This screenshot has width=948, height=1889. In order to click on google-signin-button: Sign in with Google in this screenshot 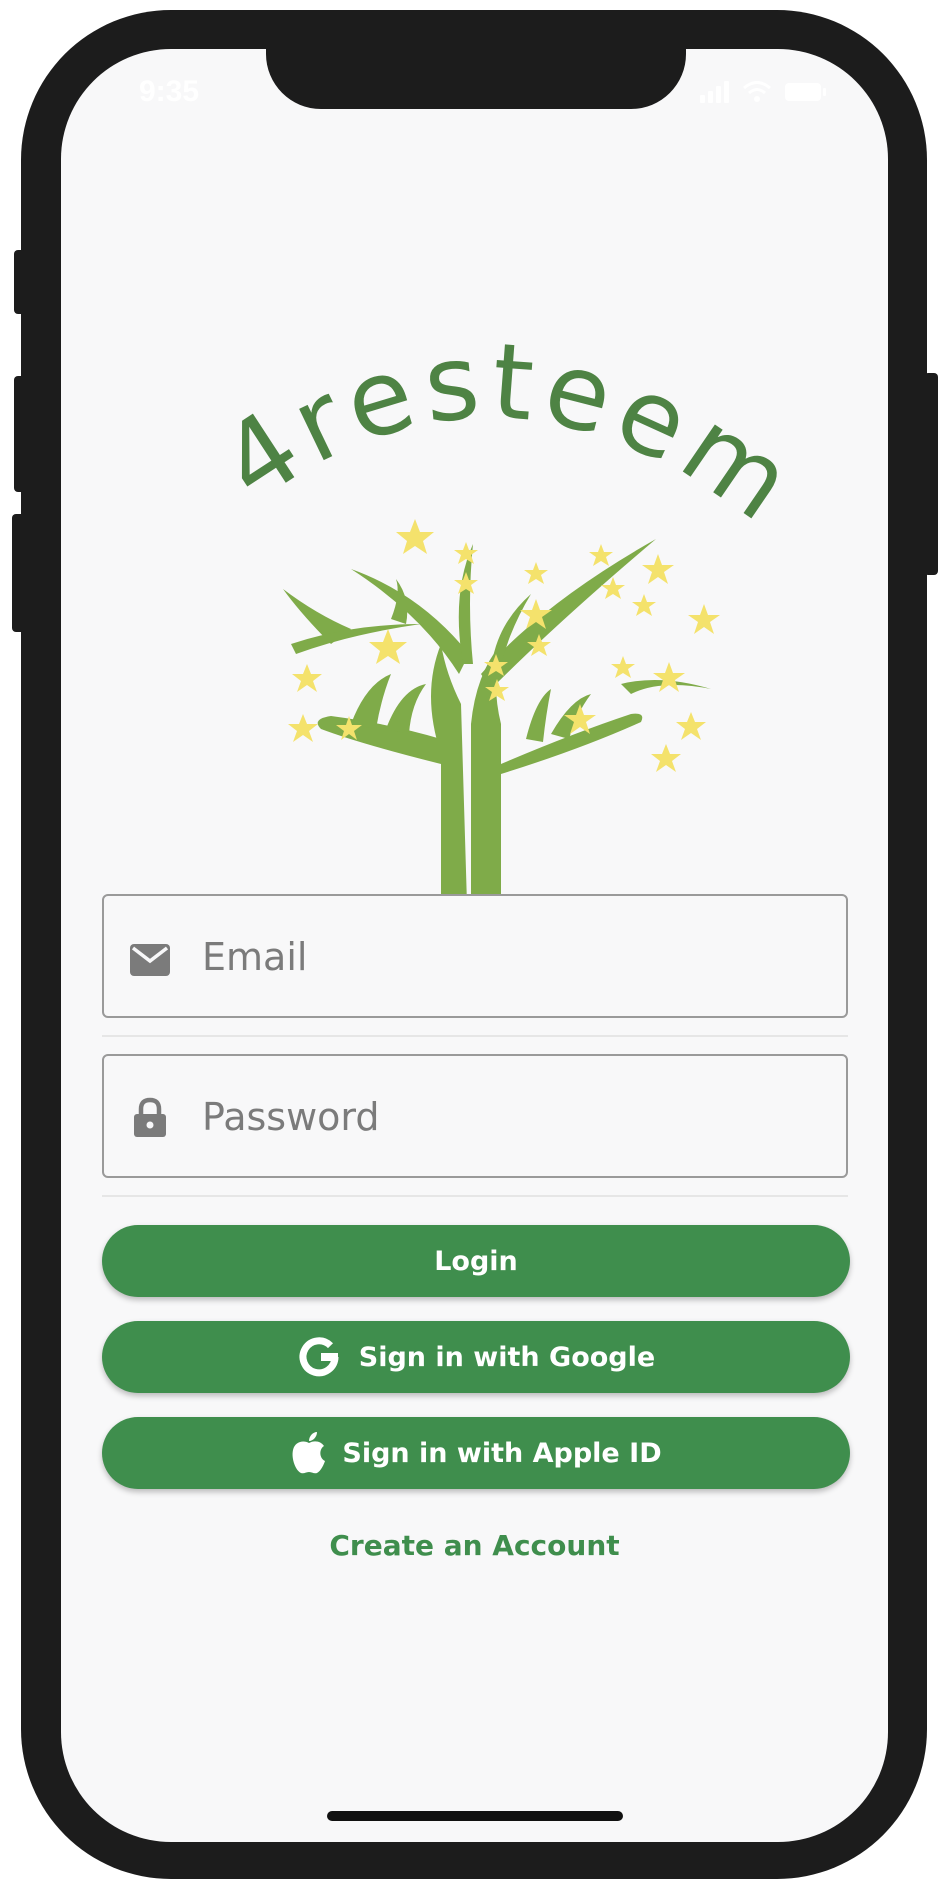, I will do `click(476, 1357)`.